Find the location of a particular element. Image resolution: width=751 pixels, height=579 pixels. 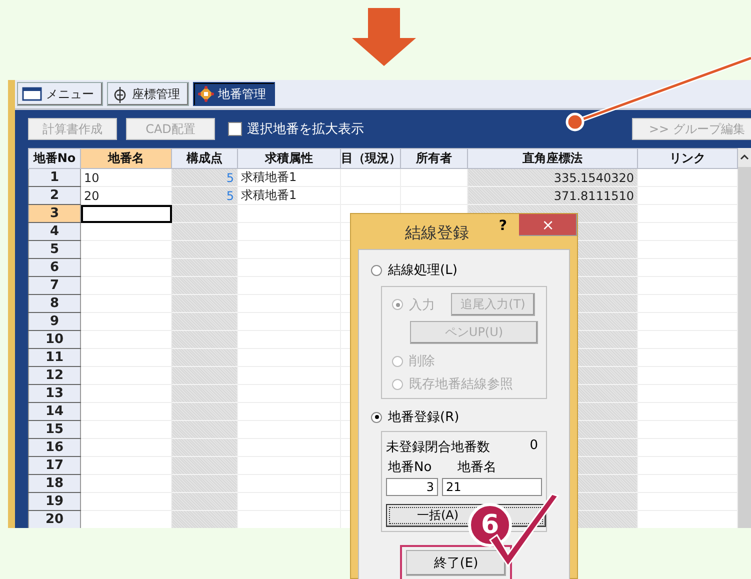

column-header: 所有者 is located at coordinates (434, 158).